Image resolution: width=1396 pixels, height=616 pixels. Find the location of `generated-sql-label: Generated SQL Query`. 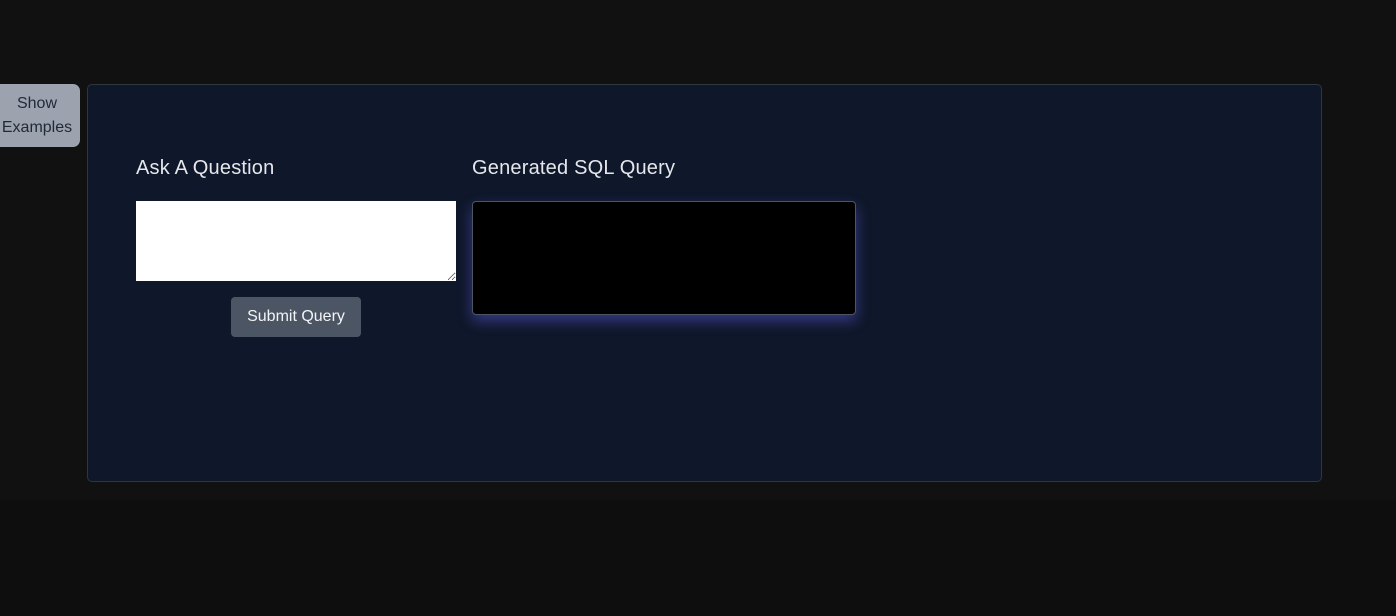

generated-sql-label: Generated SQL Query is located at coordinates (574, 168).